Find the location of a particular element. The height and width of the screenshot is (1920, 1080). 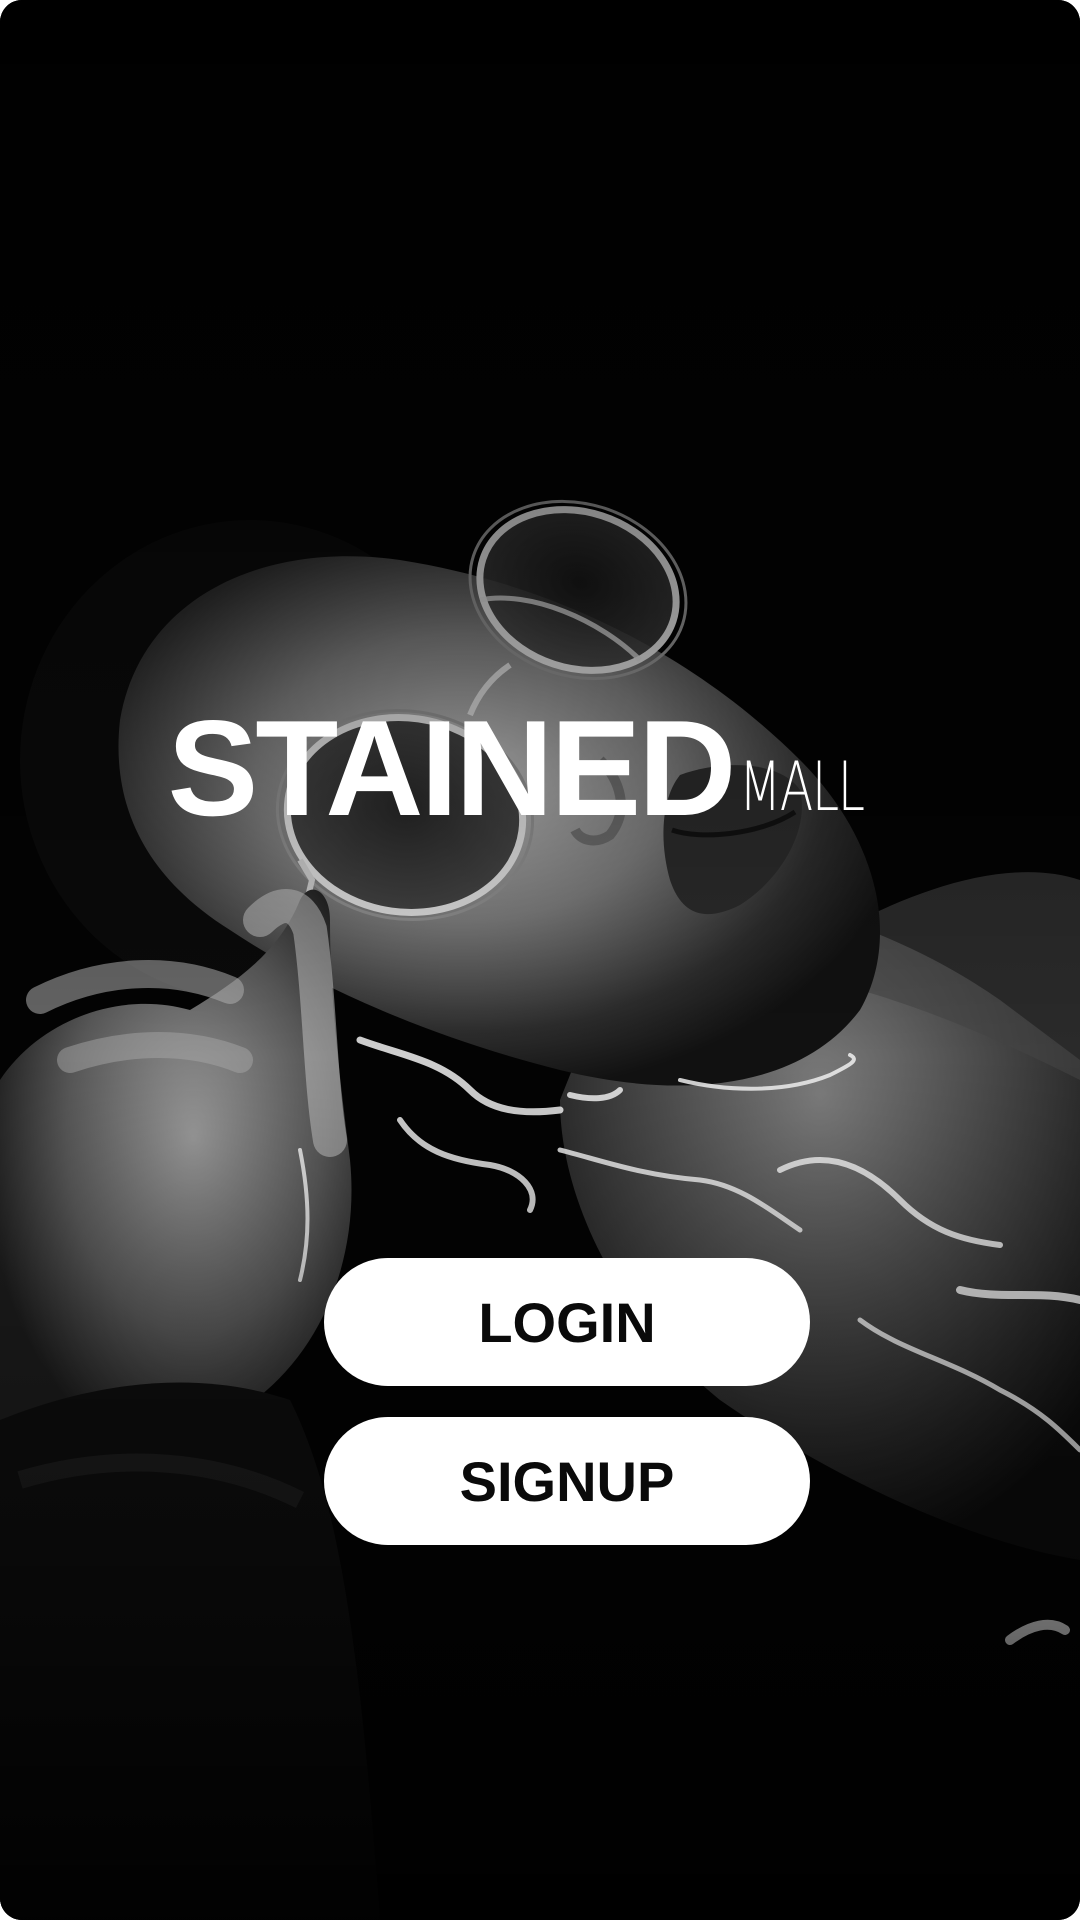

app-logo: STAINEDMALL is located at coordinates (540, 768).